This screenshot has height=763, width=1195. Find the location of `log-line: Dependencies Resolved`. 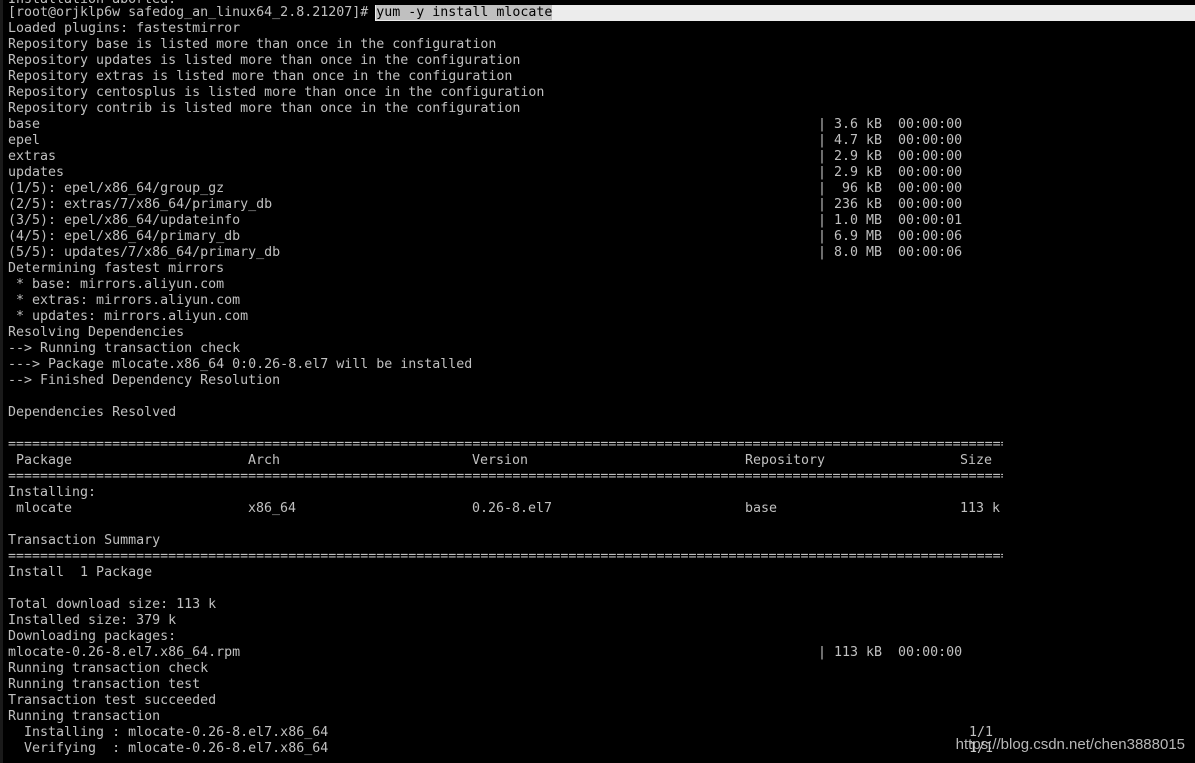

log-line: Dependencies Resolved is located at coordinates (92, 412).